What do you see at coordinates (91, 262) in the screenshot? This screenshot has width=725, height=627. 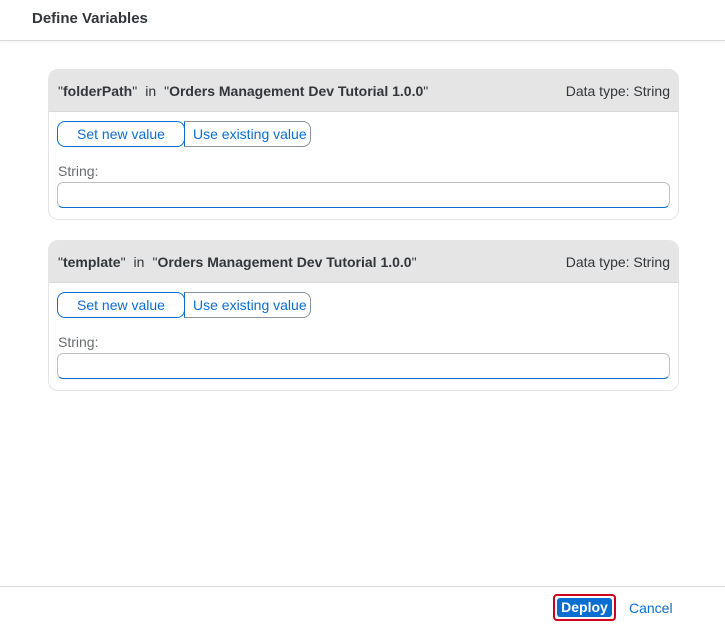 I see `variable-name: template` at bounding box center [91, 262].